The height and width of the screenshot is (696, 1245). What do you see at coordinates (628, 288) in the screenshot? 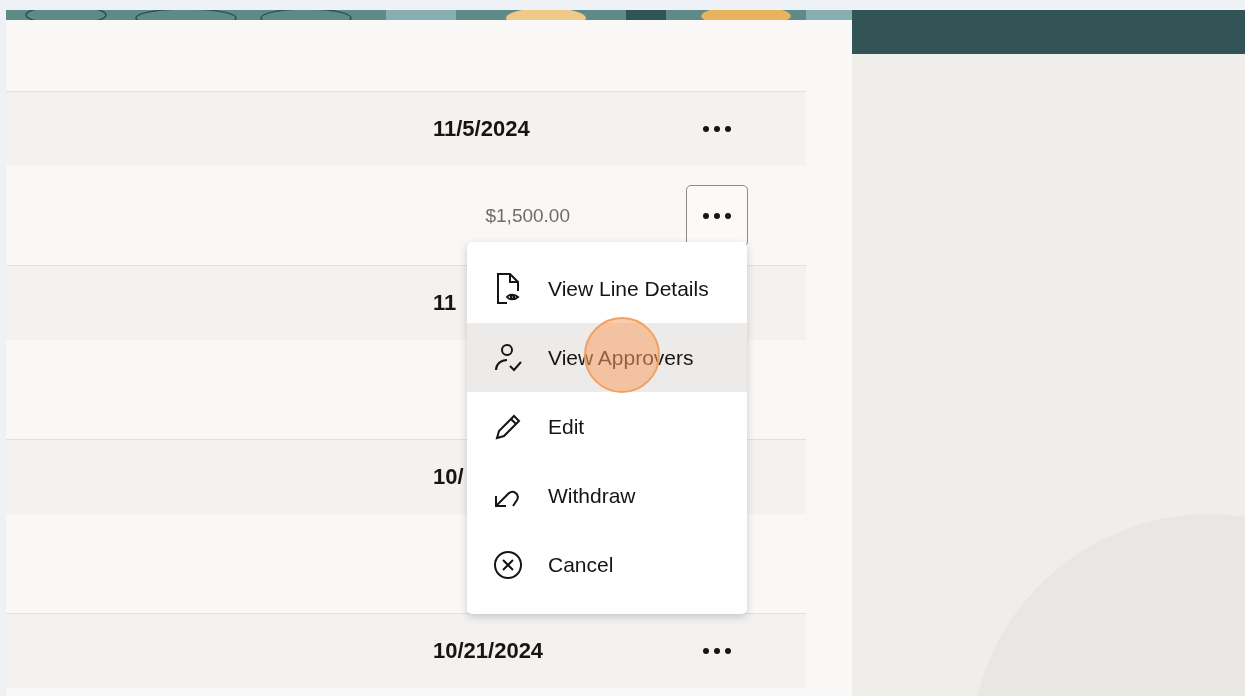
I see `menu-item-label: View Line Details` at bounding box center [628, 288].